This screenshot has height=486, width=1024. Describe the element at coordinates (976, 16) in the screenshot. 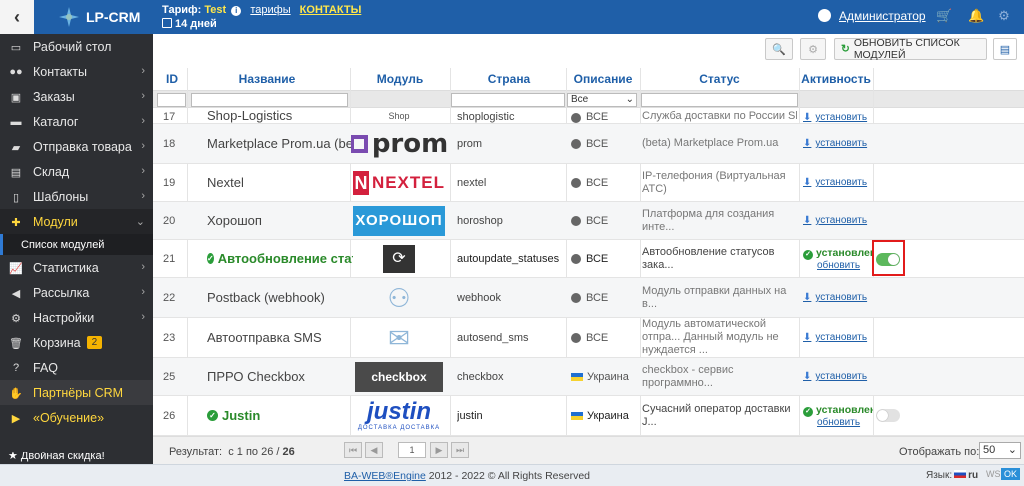

I see `bell-icon: 🔔` at that location.